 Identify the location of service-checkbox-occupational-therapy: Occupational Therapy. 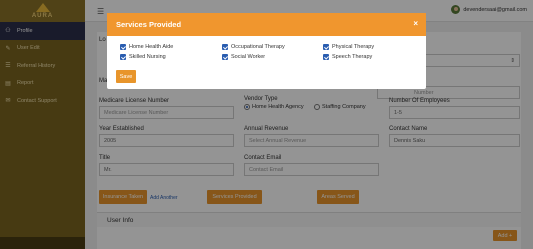
(253, 47).